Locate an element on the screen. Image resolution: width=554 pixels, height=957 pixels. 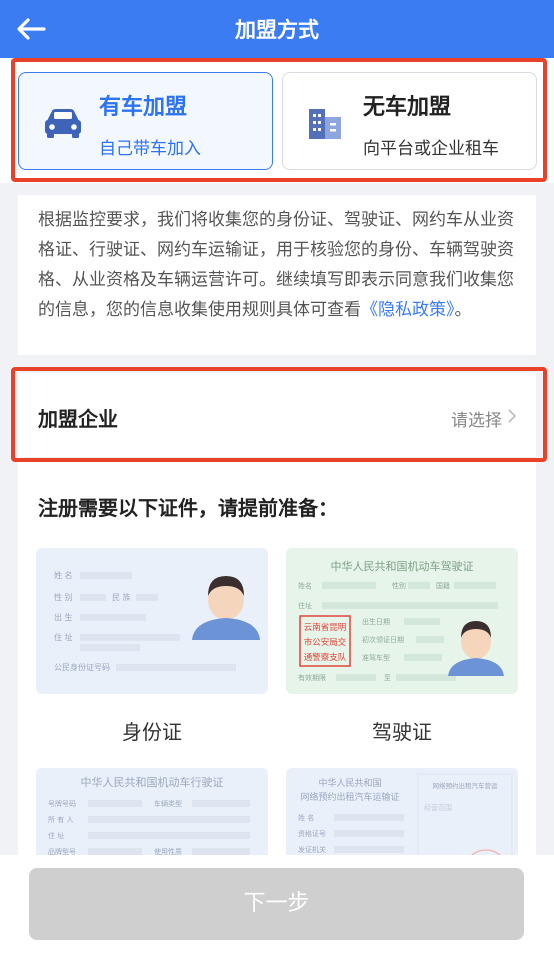
transport-certificate-field: 发证机关 is located at coordinates (312, 849).